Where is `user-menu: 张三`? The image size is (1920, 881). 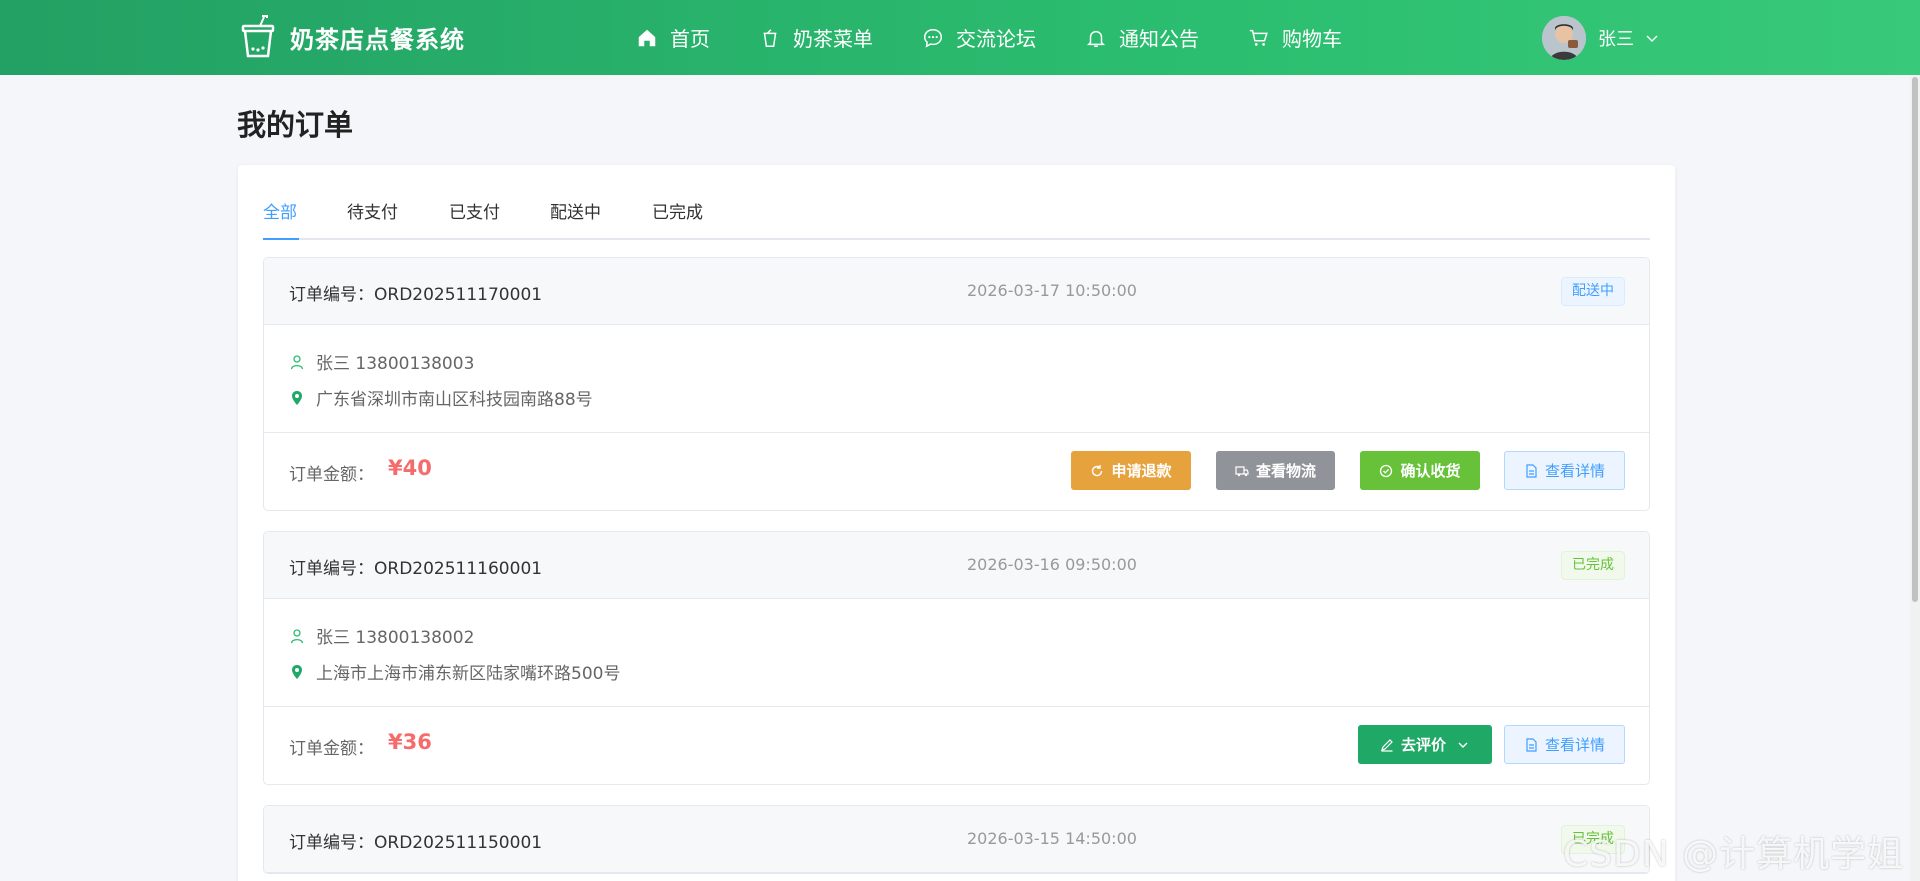 user-menu: 张三 is located at coordinates (1601, 38).